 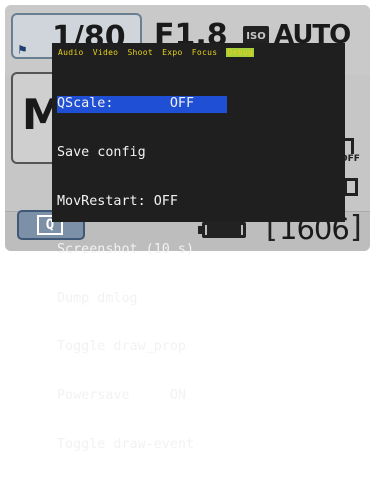 I want to click on menu-item-qscale: QScale: OFF, so click(x=142, y=104).